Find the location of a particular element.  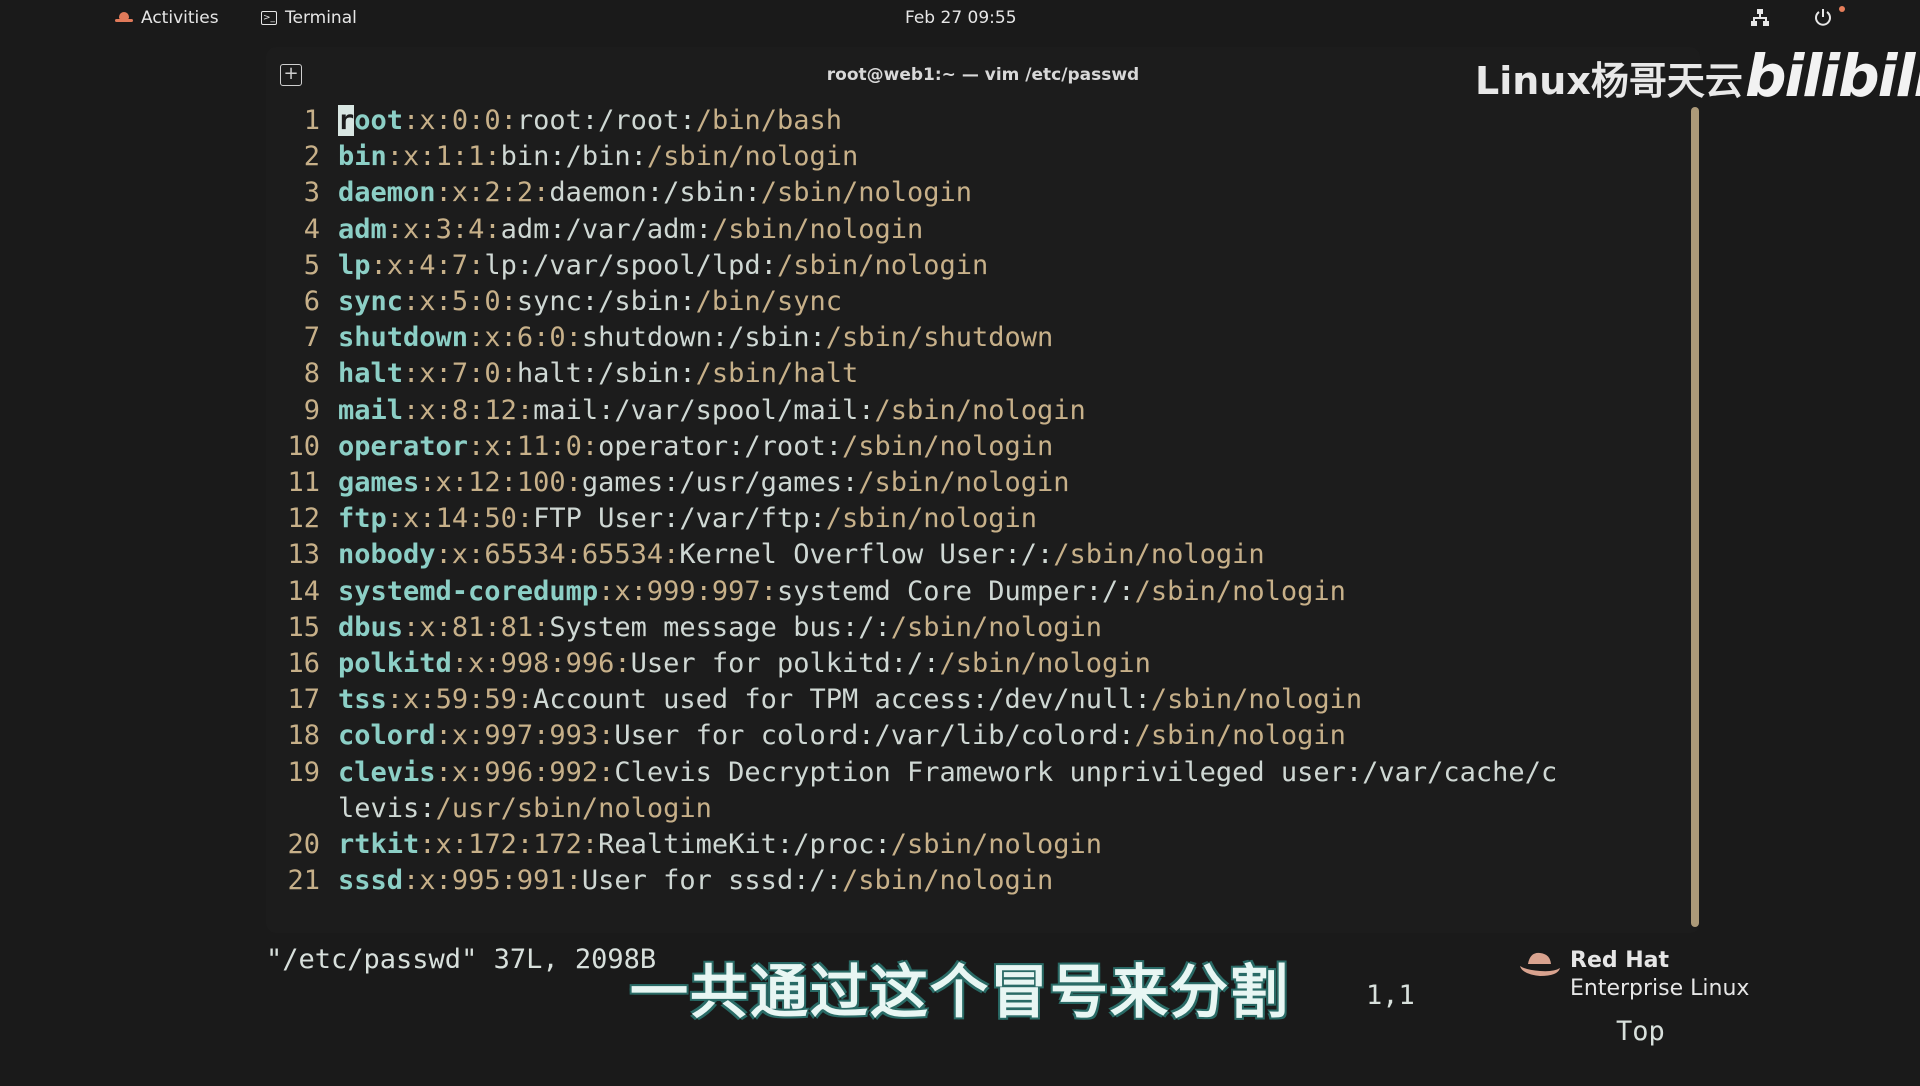

passwd-field: daemon:/sbin: is located at coordinates (655, 193).